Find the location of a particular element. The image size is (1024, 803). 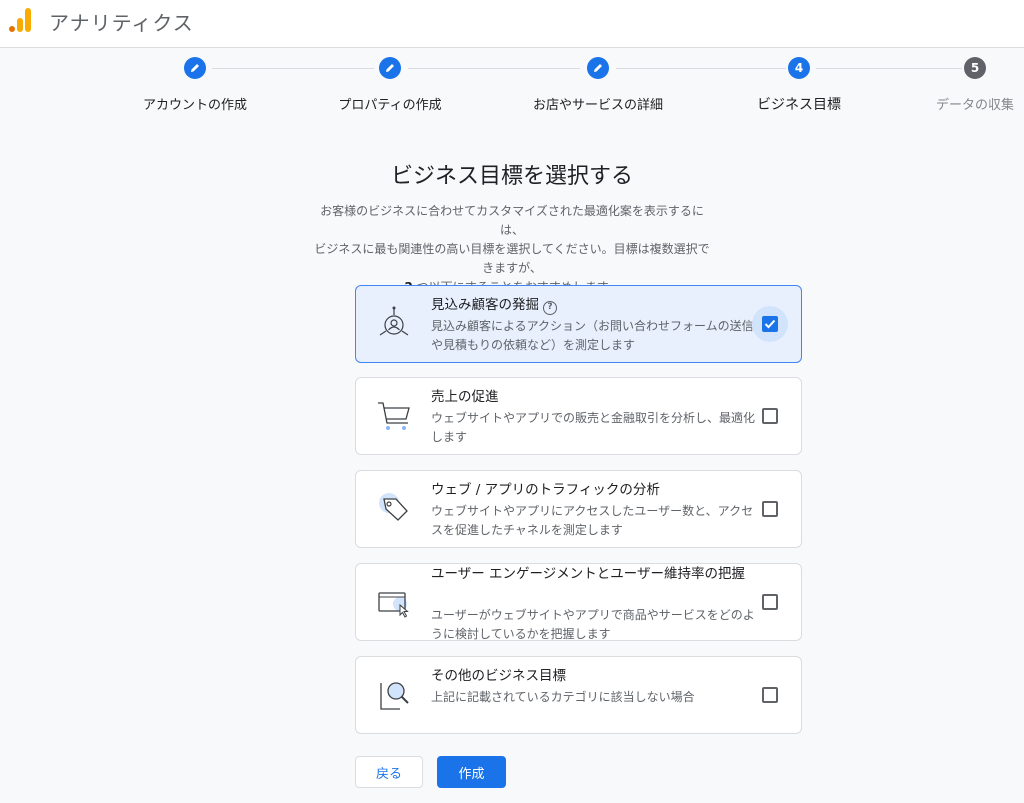

browser-cursor-icon is located at coordinates (393, 605).